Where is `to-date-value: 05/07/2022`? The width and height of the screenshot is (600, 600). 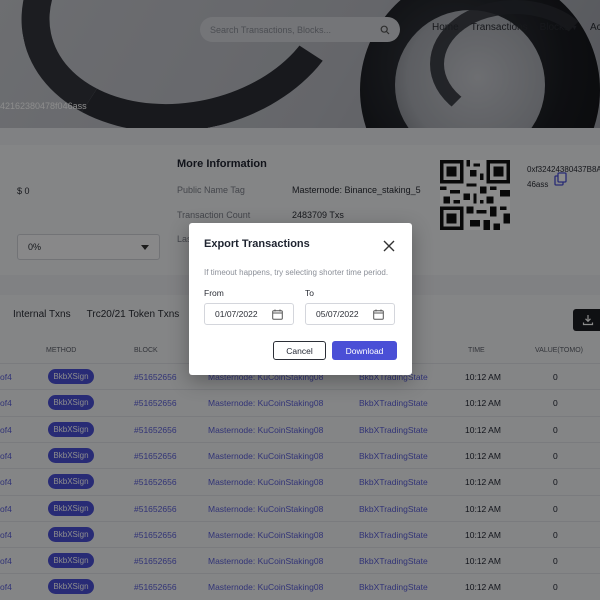
to-date-value: 05/07/2022 is located at coordinates (337, 314).